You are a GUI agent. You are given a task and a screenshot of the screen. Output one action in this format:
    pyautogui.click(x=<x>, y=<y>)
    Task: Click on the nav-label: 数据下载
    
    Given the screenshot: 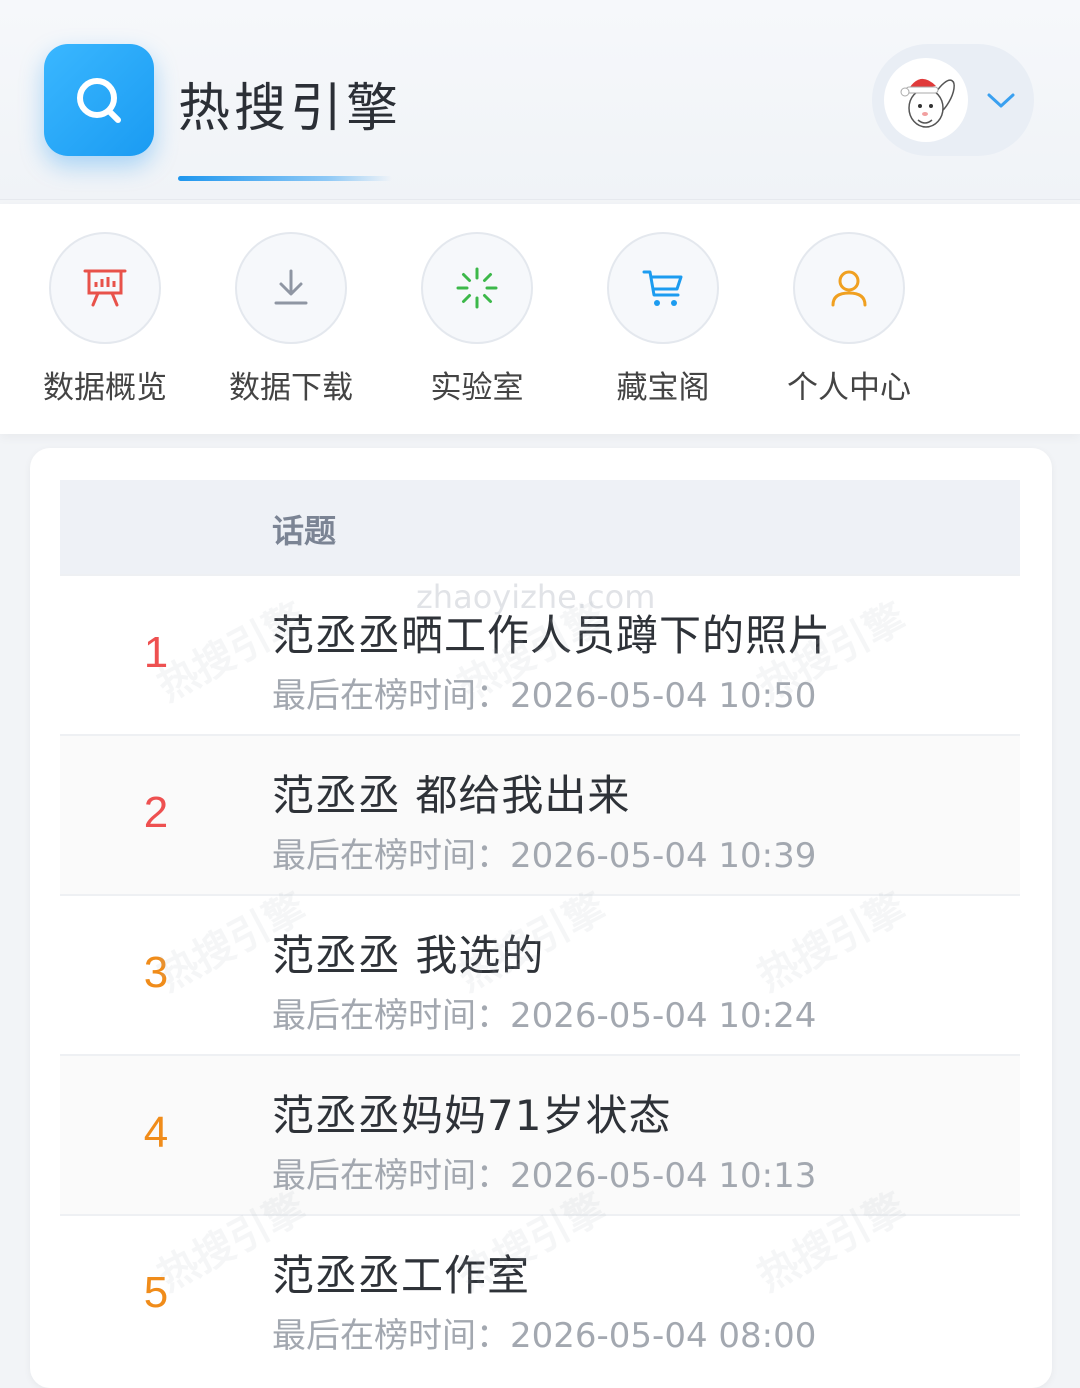 What is the action you would take?
    pyautogui.click(x=291, y=388)
    